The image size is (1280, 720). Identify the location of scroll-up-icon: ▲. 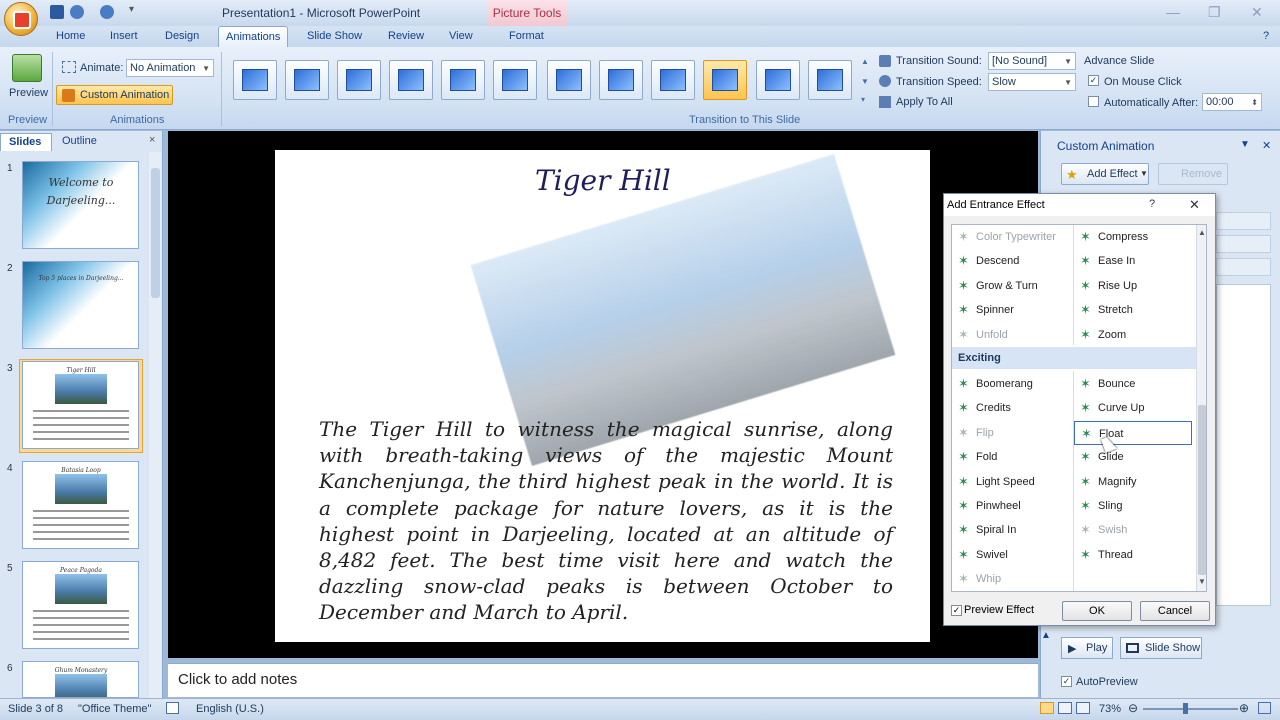
(1202, 232).